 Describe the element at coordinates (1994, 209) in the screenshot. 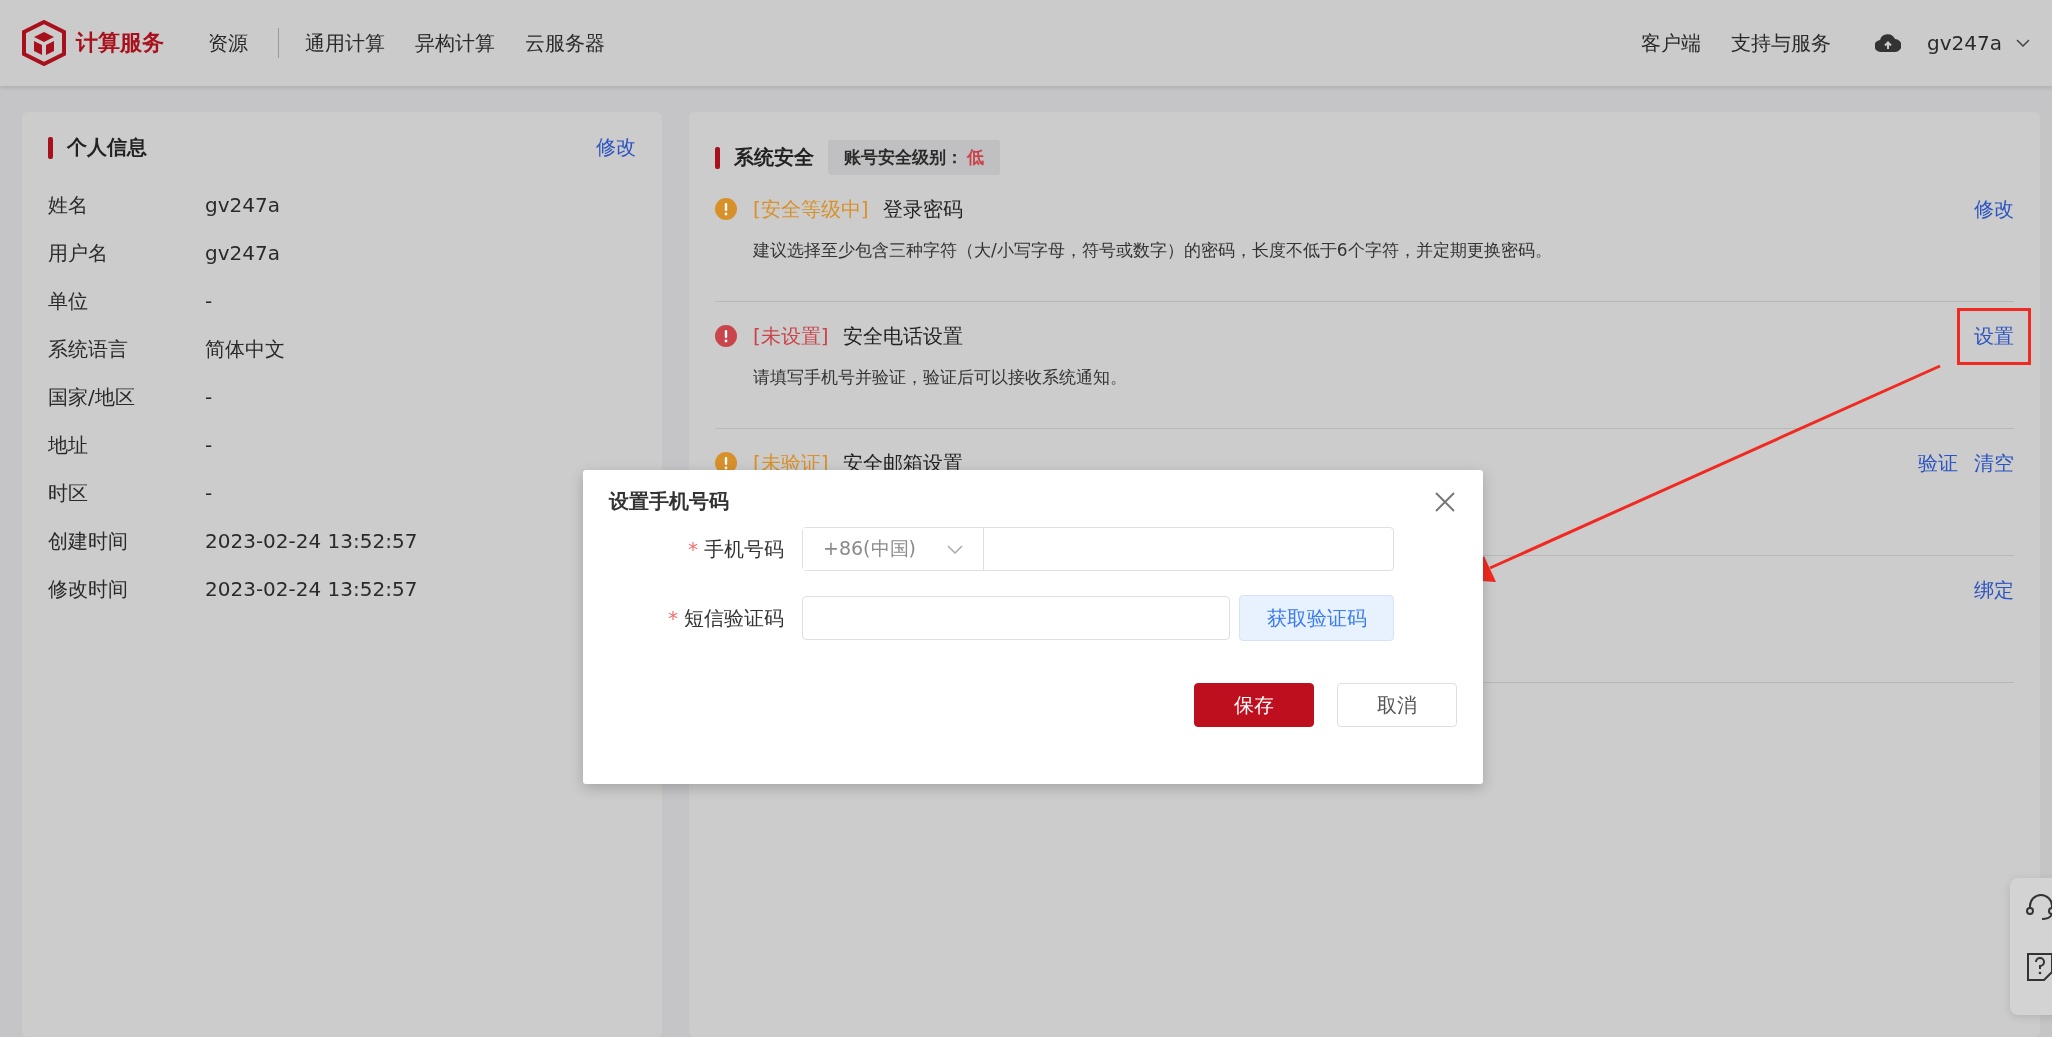

I see `action-link: 修改` at that location.